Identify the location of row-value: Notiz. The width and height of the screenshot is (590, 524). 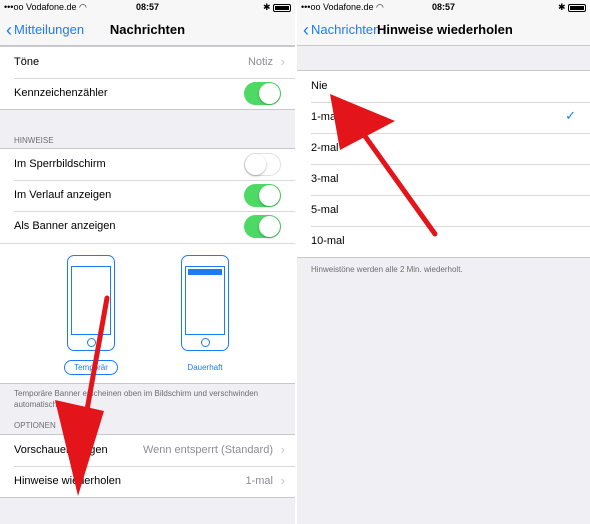
(260, 62).